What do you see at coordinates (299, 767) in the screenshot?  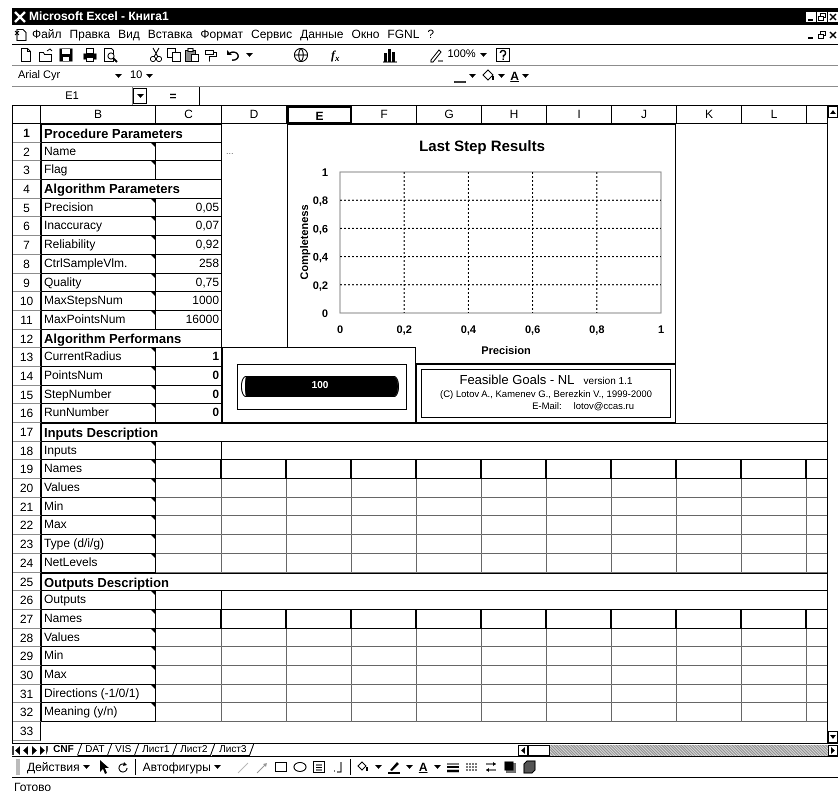 I see `oval-icon` at bounding box center [299, 767].